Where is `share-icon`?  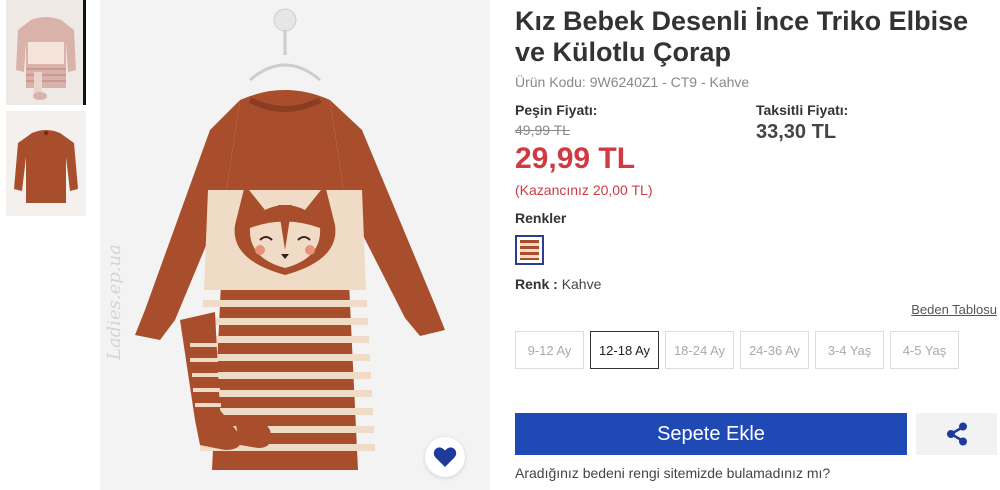 share-icon is located at coordinates (956, 434).